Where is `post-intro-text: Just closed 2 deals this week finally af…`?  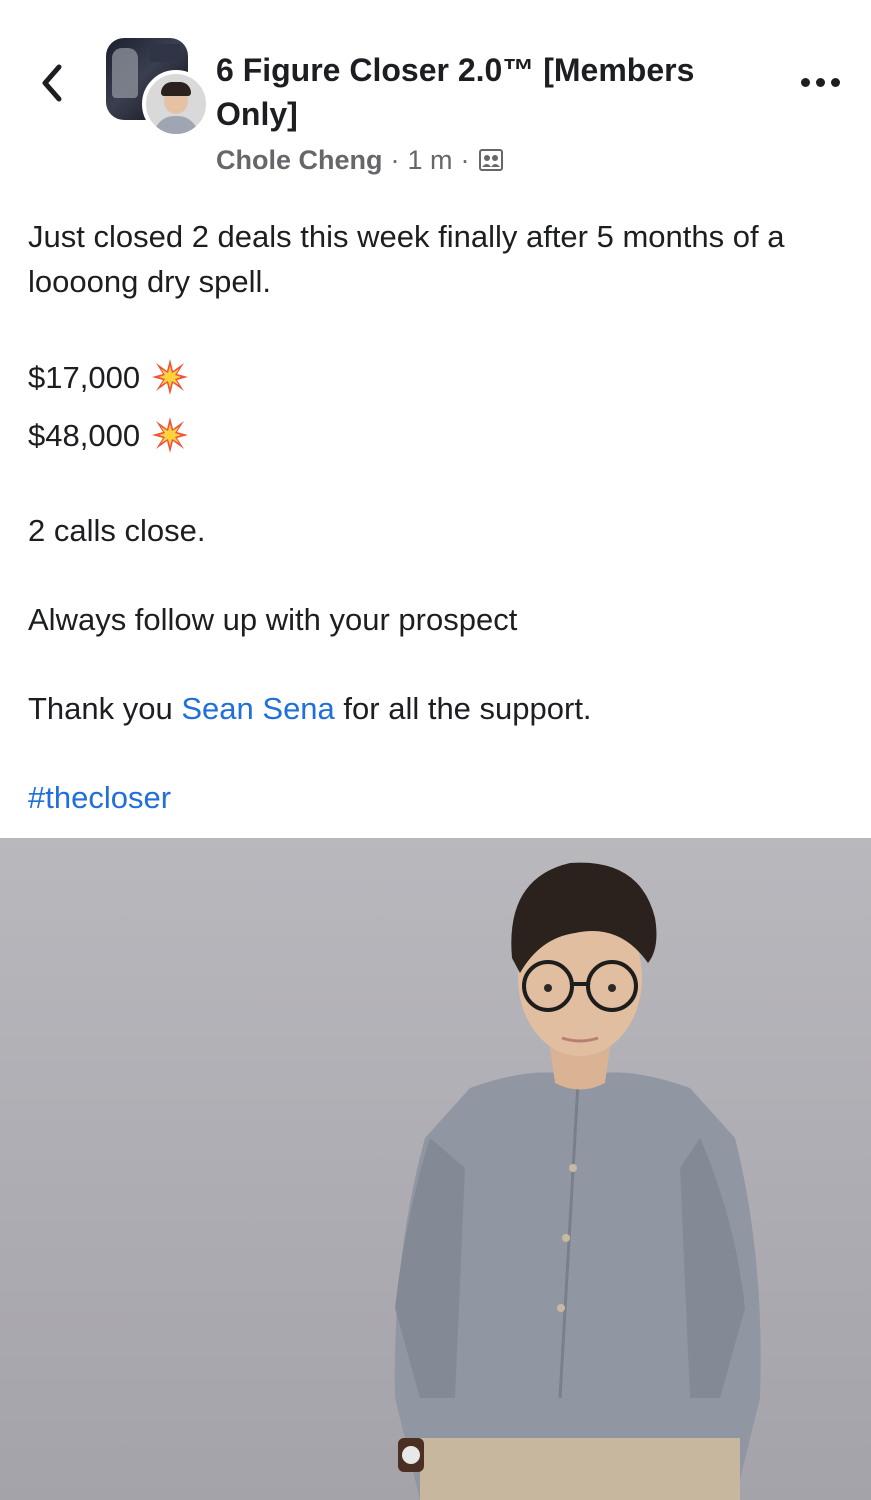 post-intro-text: Just closed 2 deals this week finally af… is located at coordinates (406, 259).